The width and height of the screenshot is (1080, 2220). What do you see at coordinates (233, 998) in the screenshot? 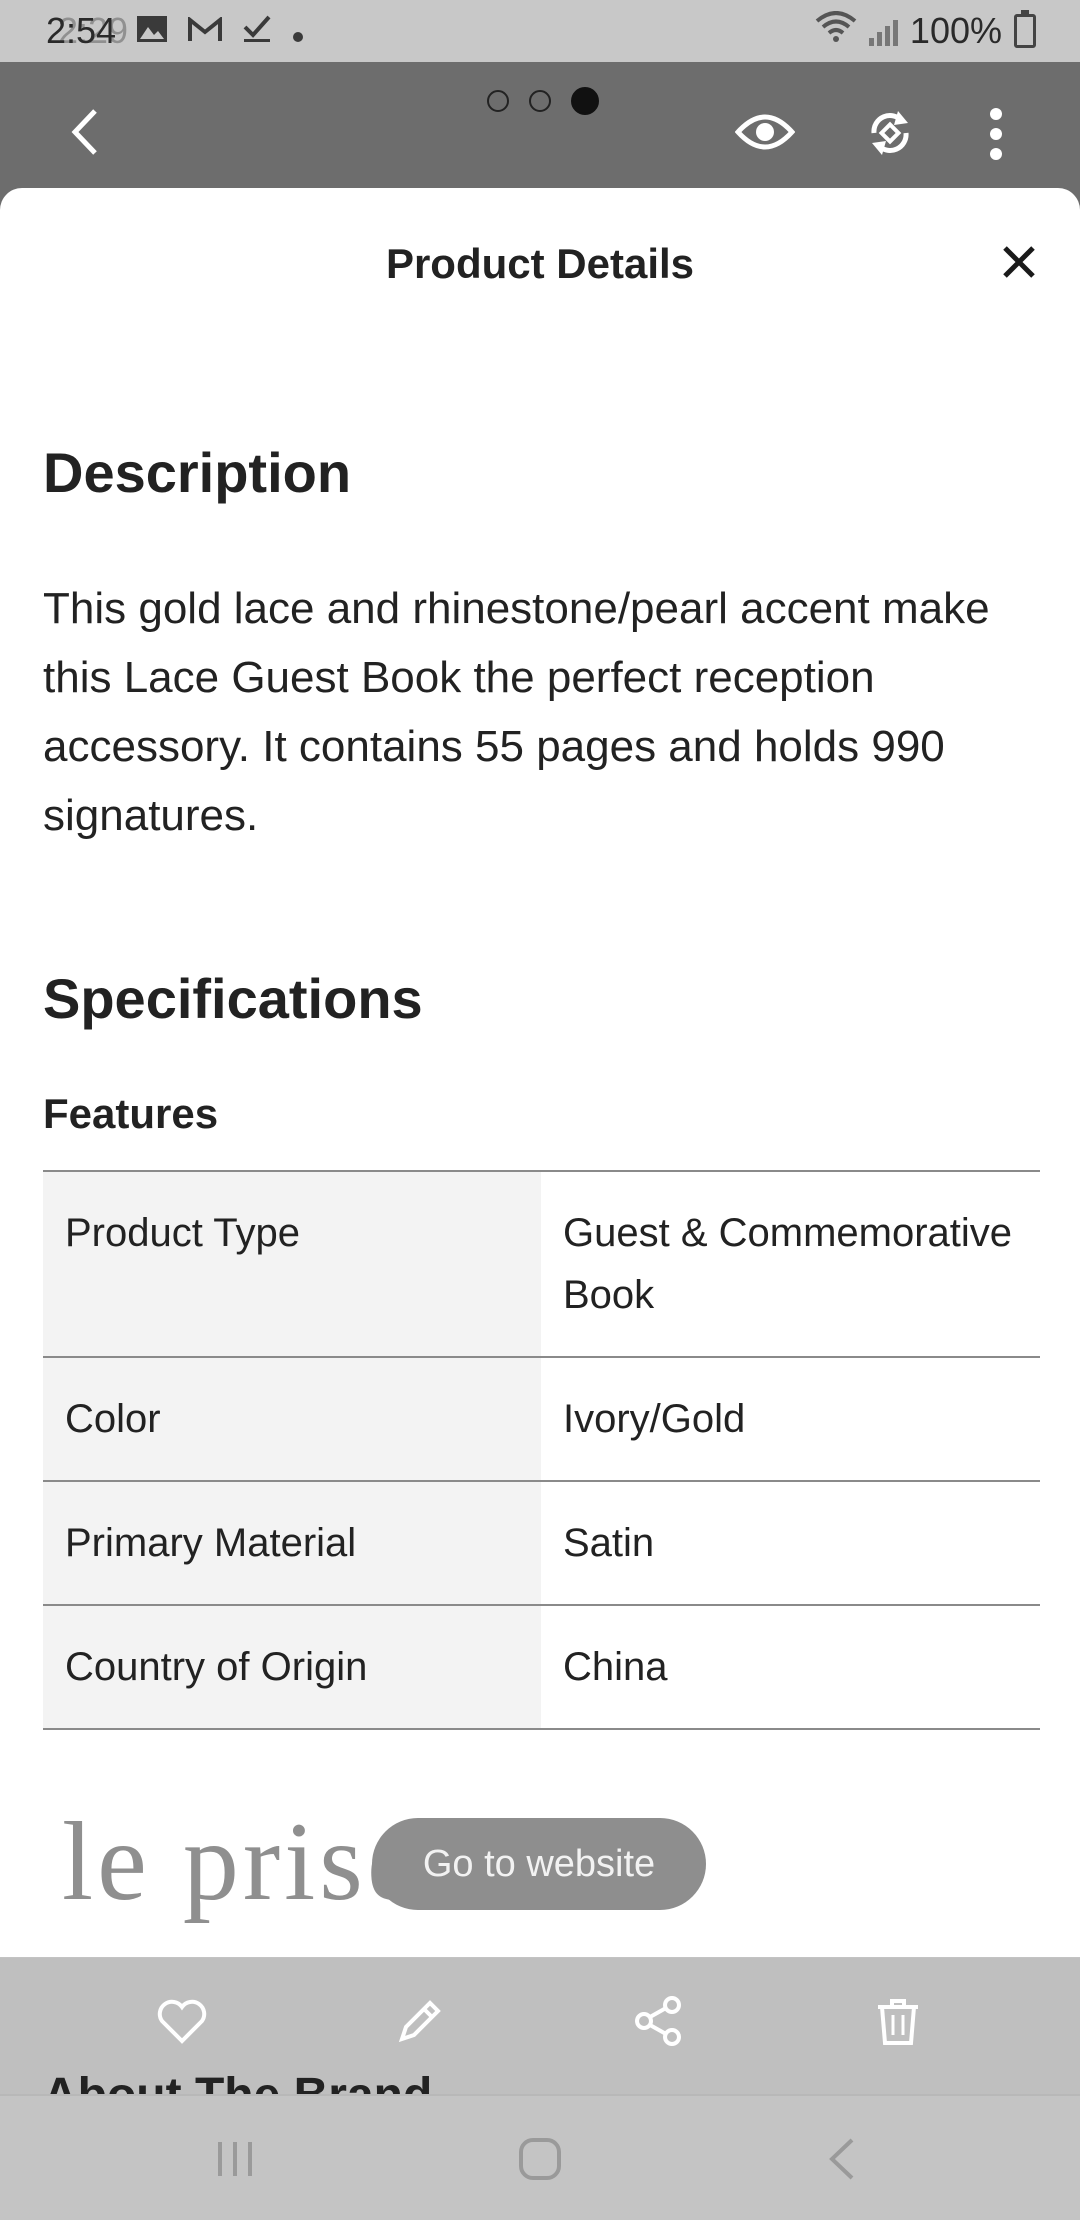
I see `specifications-heading: Specifications` at bounding box center [233, 998].